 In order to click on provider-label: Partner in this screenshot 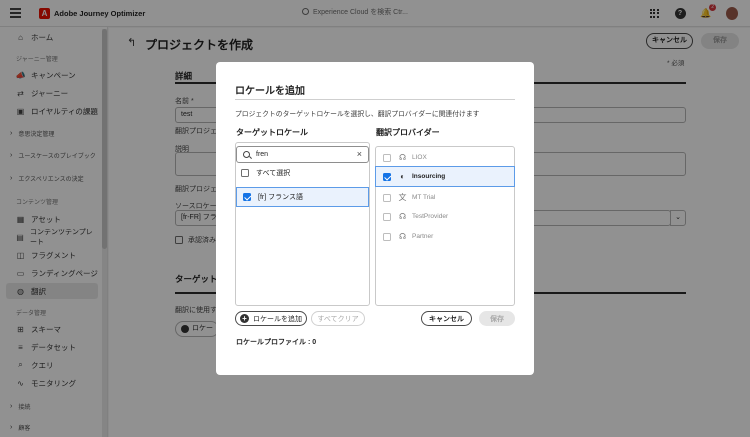, I will do `click(423, 236)`.